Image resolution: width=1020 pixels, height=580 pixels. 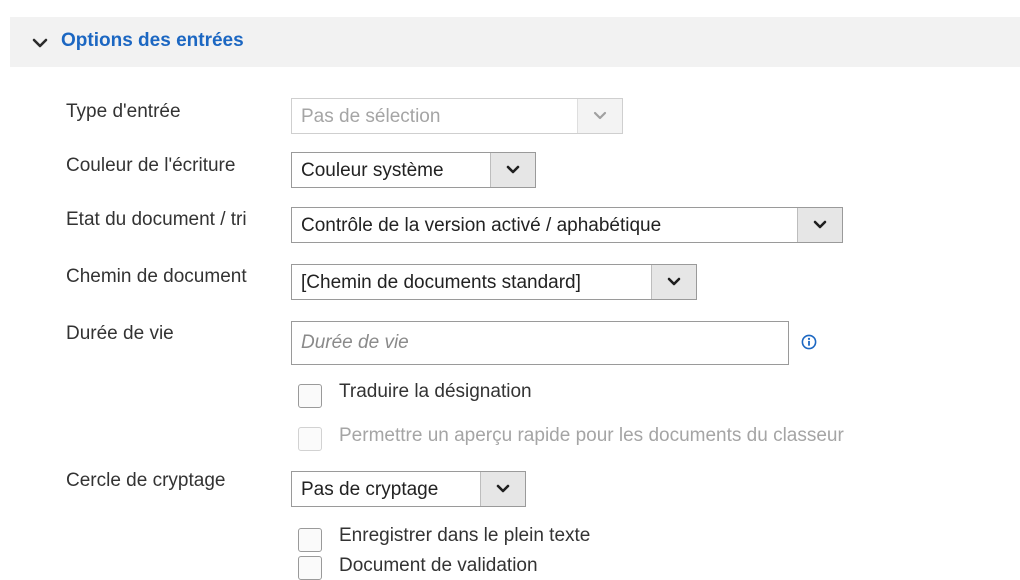 I want to click on doc-path-dropdown-button, so click(x=673, y=282).